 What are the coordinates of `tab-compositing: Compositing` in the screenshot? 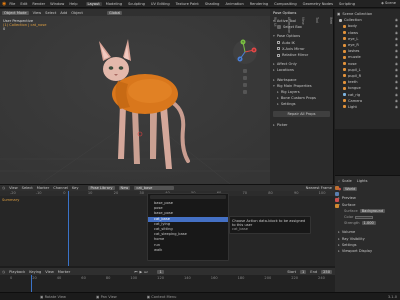 It's located at (285, 4).